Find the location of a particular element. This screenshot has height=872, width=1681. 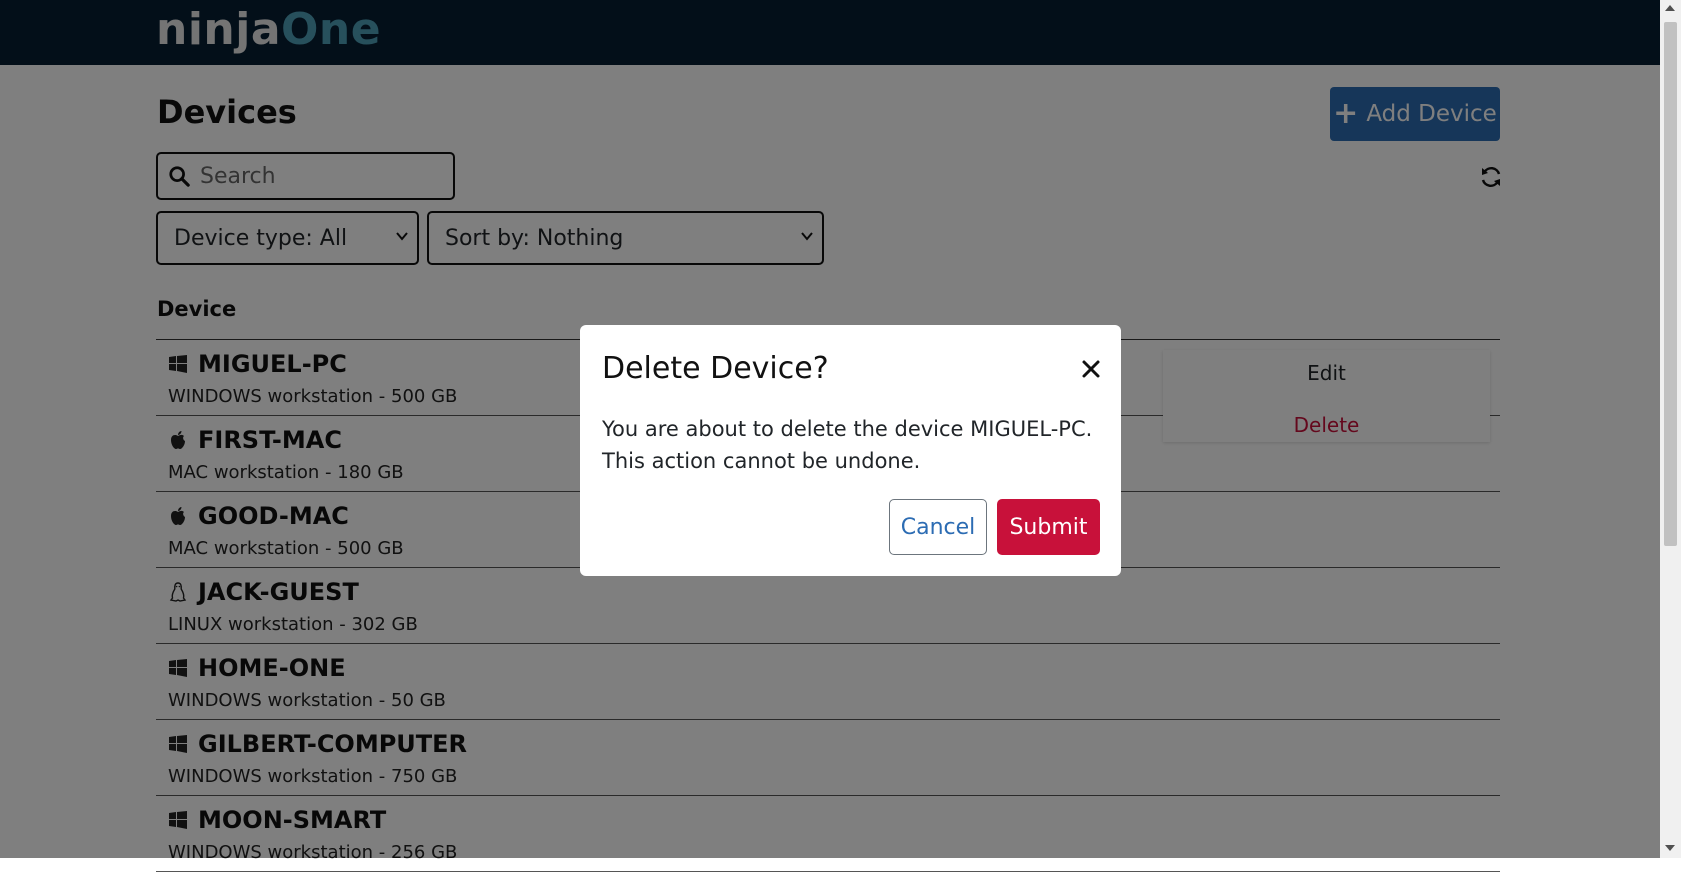

vertical-scrollbar is located at coordinates (1670, 429).